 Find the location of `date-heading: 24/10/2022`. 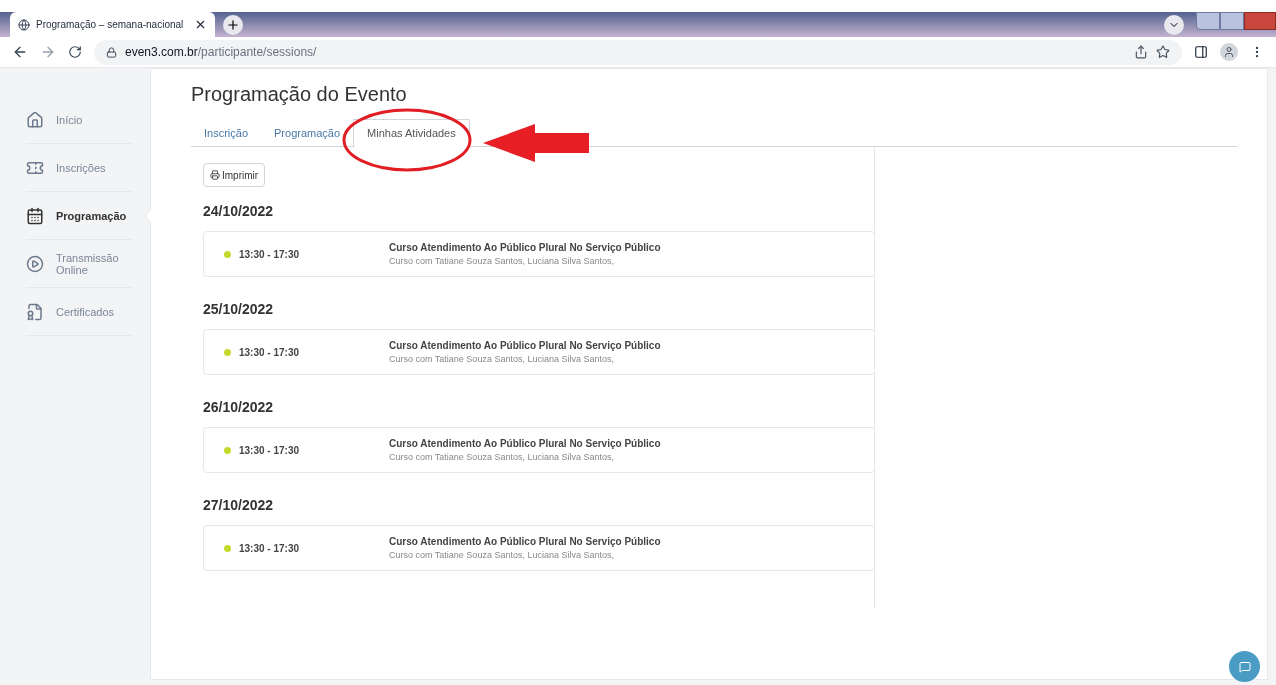

date-heading: 24/10/2022 is located at coordinates (239, 211).